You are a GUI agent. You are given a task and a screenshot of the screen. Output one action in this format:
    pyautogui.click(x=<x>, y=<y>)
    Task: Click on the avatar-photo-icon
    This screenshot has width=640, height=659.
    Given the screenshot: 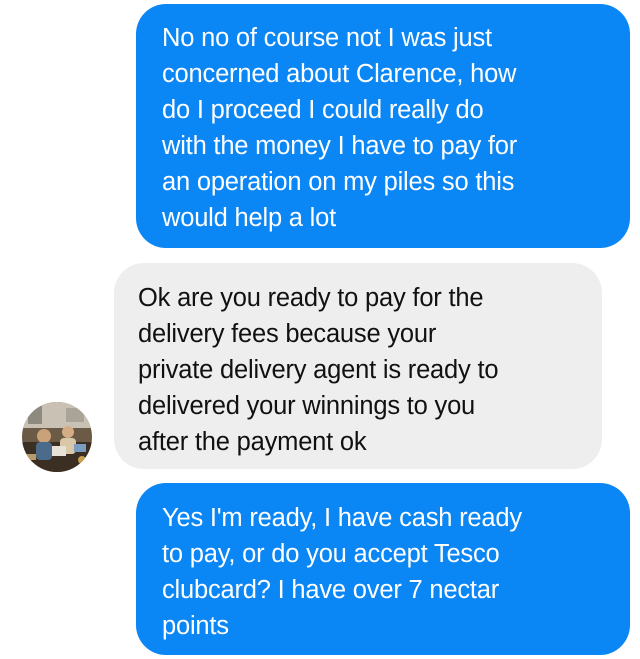 What is the action you would take?
    pyautogui.click(x=57, y=437)
    